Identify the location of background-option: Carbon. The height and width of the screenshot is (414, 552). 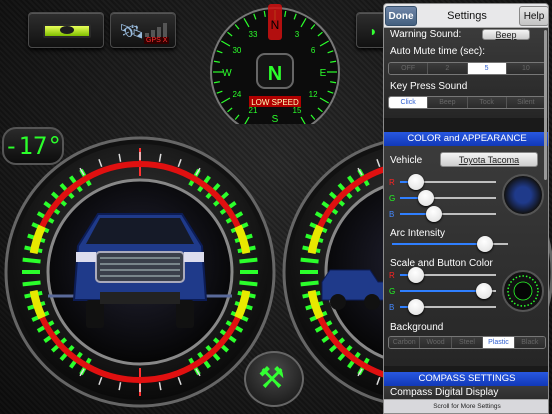
(405, 342).